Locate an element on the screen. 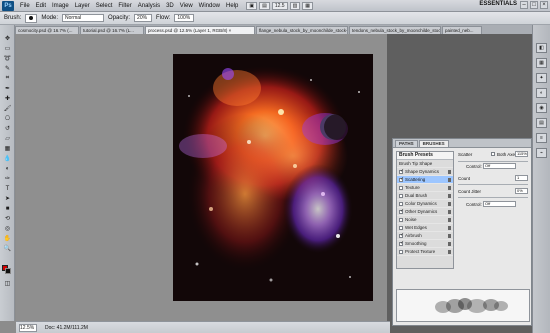 Image resolution: width=550 pixels, height=333 pixels. gradient-tool-icon: ▦ is located at coordinates (7, 148).